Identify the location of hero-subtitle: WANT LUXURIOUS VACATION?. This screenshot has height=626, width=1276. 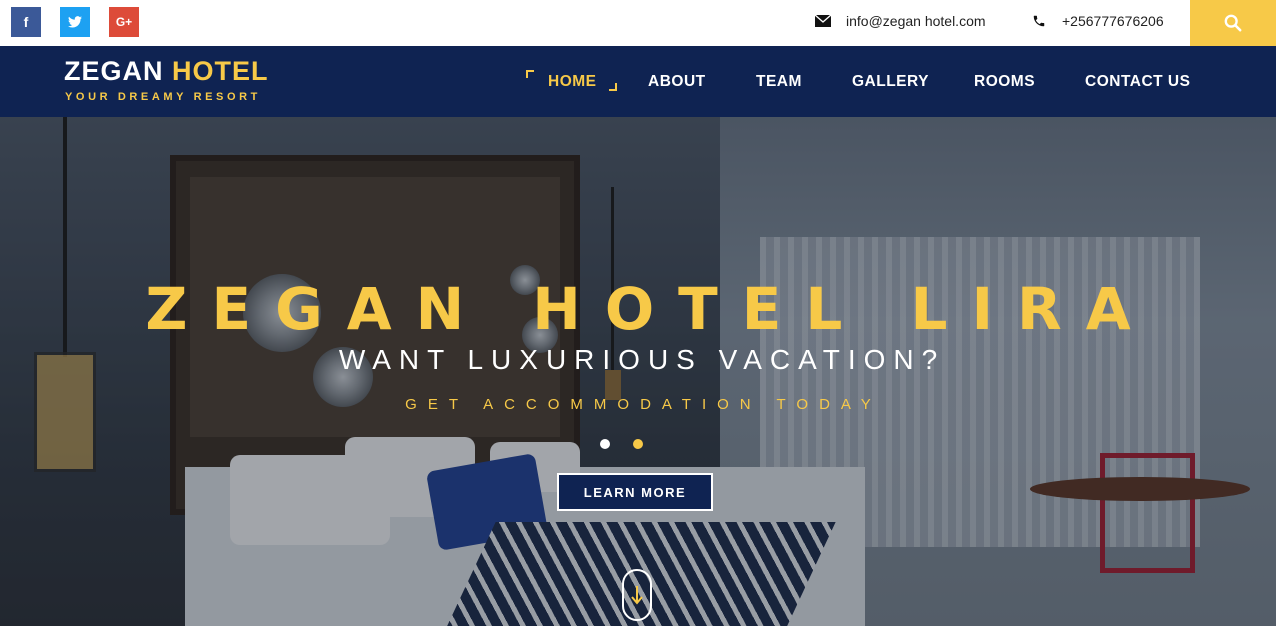
(642, 359).